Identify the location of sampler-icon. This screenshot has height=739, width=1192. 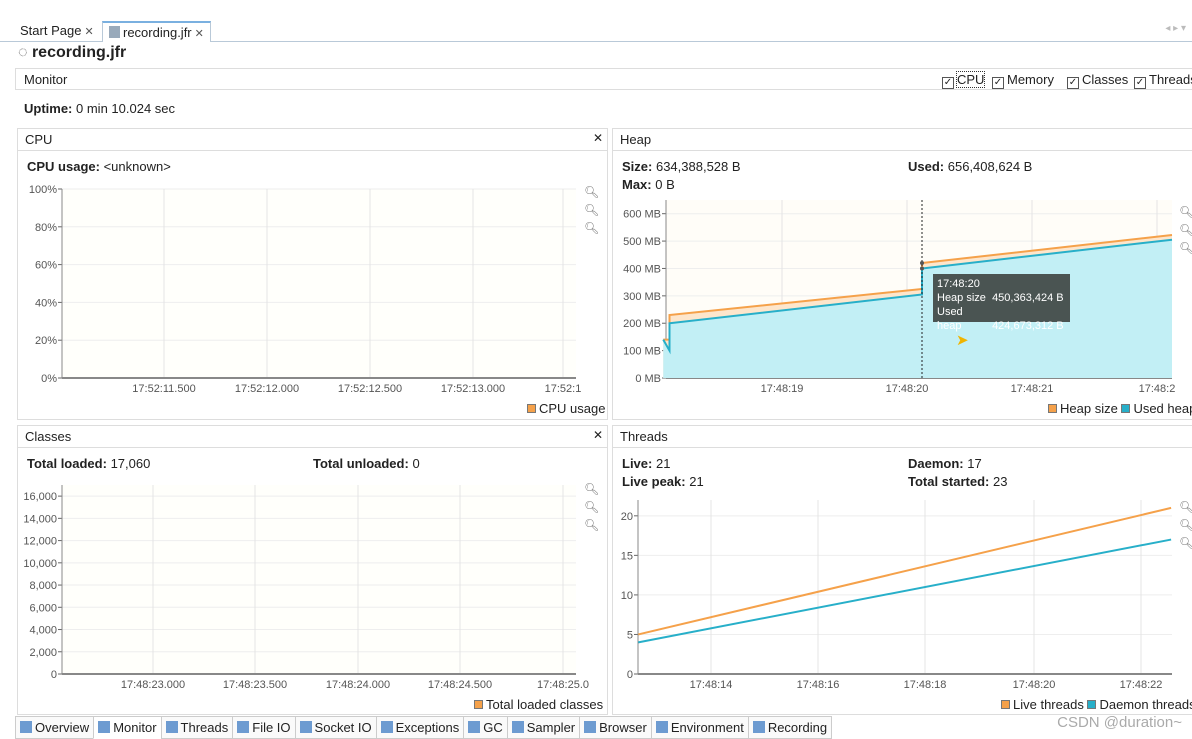
(517, 727).